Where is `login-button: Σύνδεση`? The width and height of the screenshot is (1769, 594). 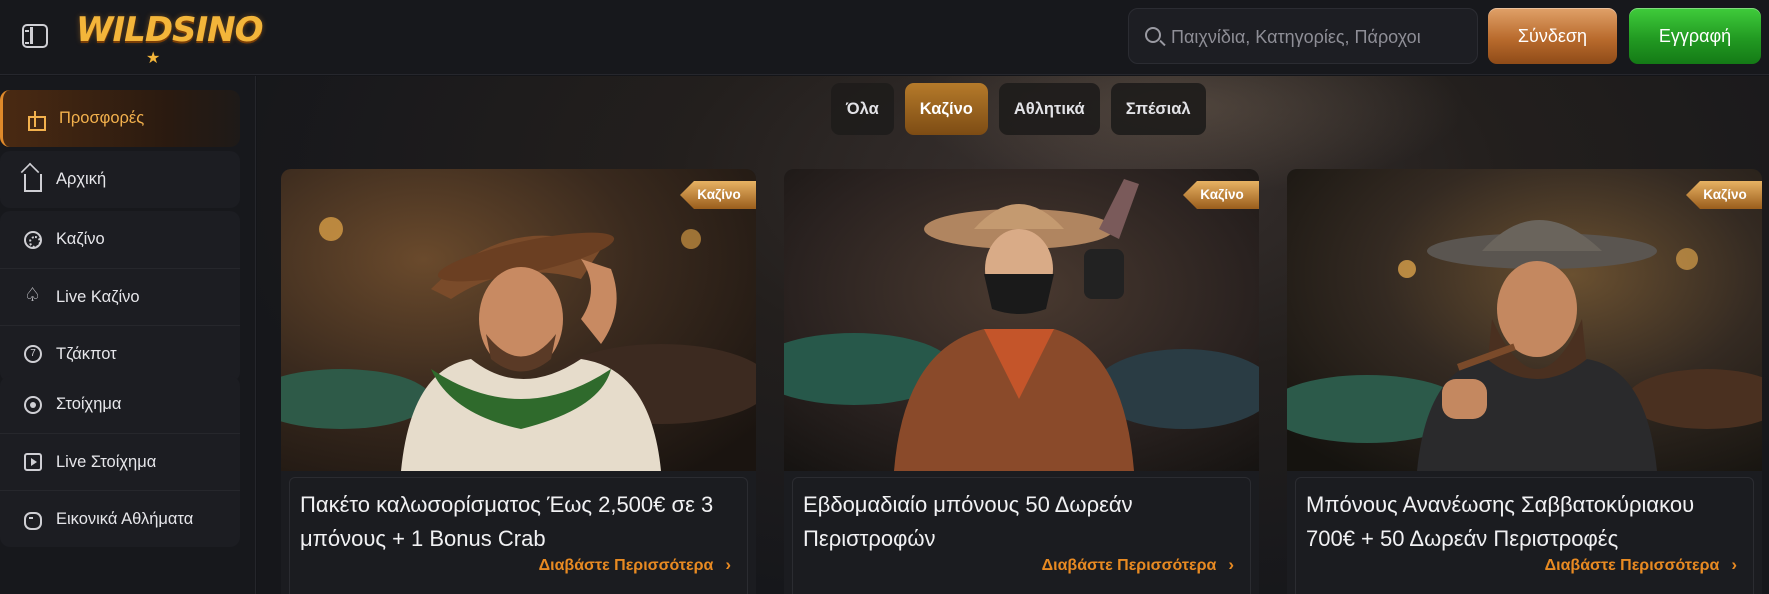
login-button: Σύνδεση is located at coordinates (1552, 36).